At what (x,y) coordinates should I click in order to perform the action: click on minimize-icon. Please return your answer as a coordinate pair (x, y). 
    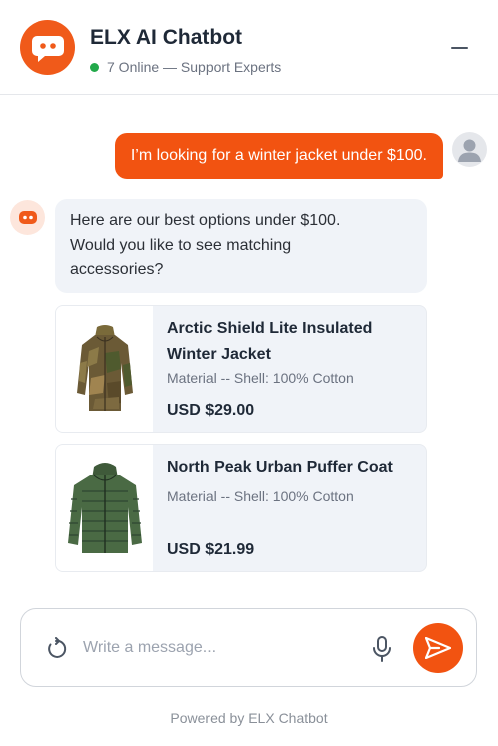
    Looking at the image, I should click on (459, 44).